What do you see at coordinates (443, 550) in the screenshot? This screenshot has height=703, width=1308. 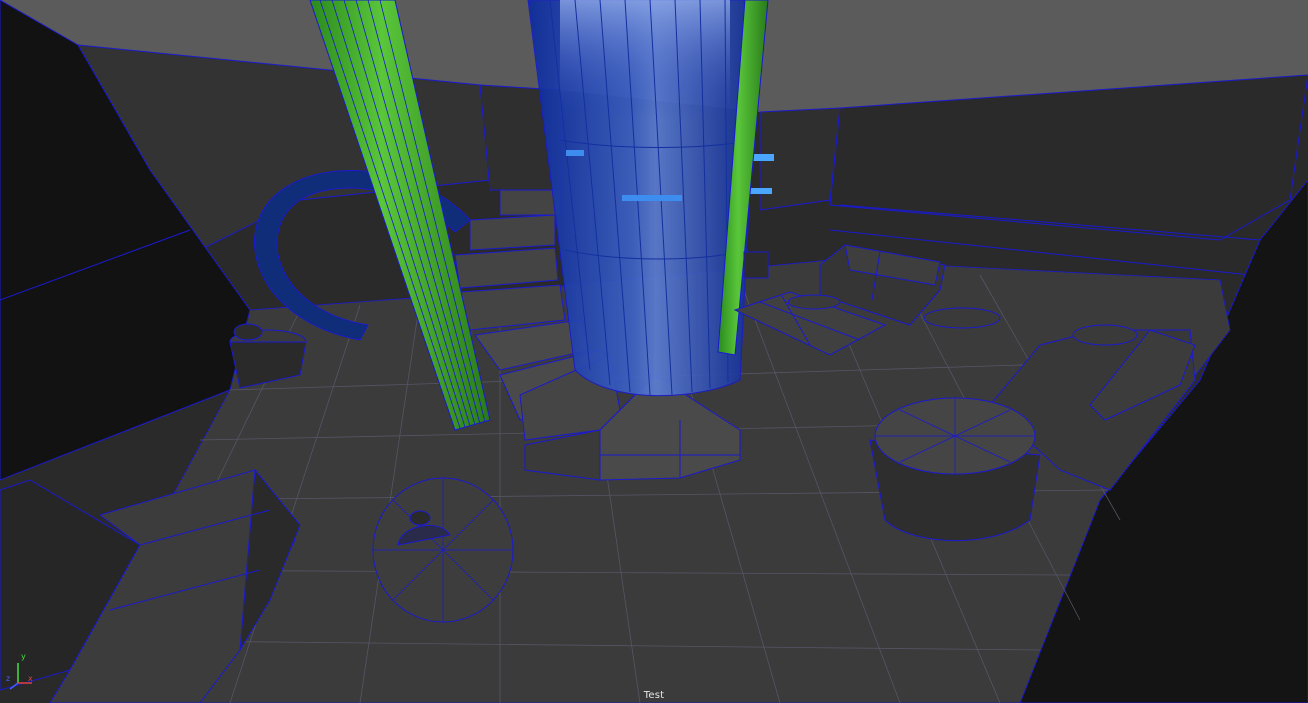 I see `front-round-table` at bounding box center [443, 550].